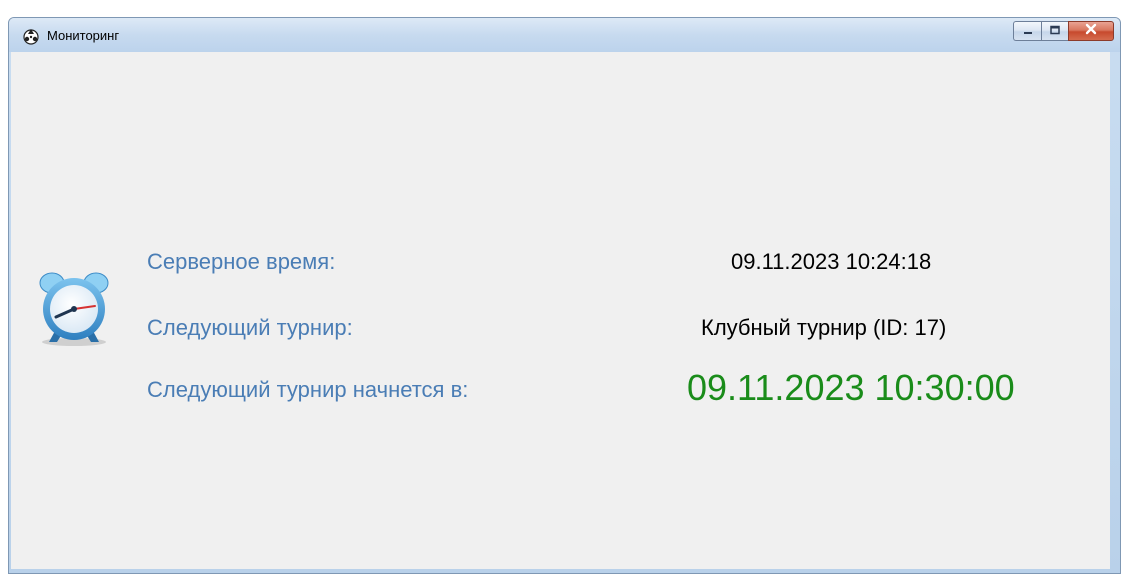 This screenshot has height=574, width=1121. I want to click on minimize-button, so click(1027, 31).